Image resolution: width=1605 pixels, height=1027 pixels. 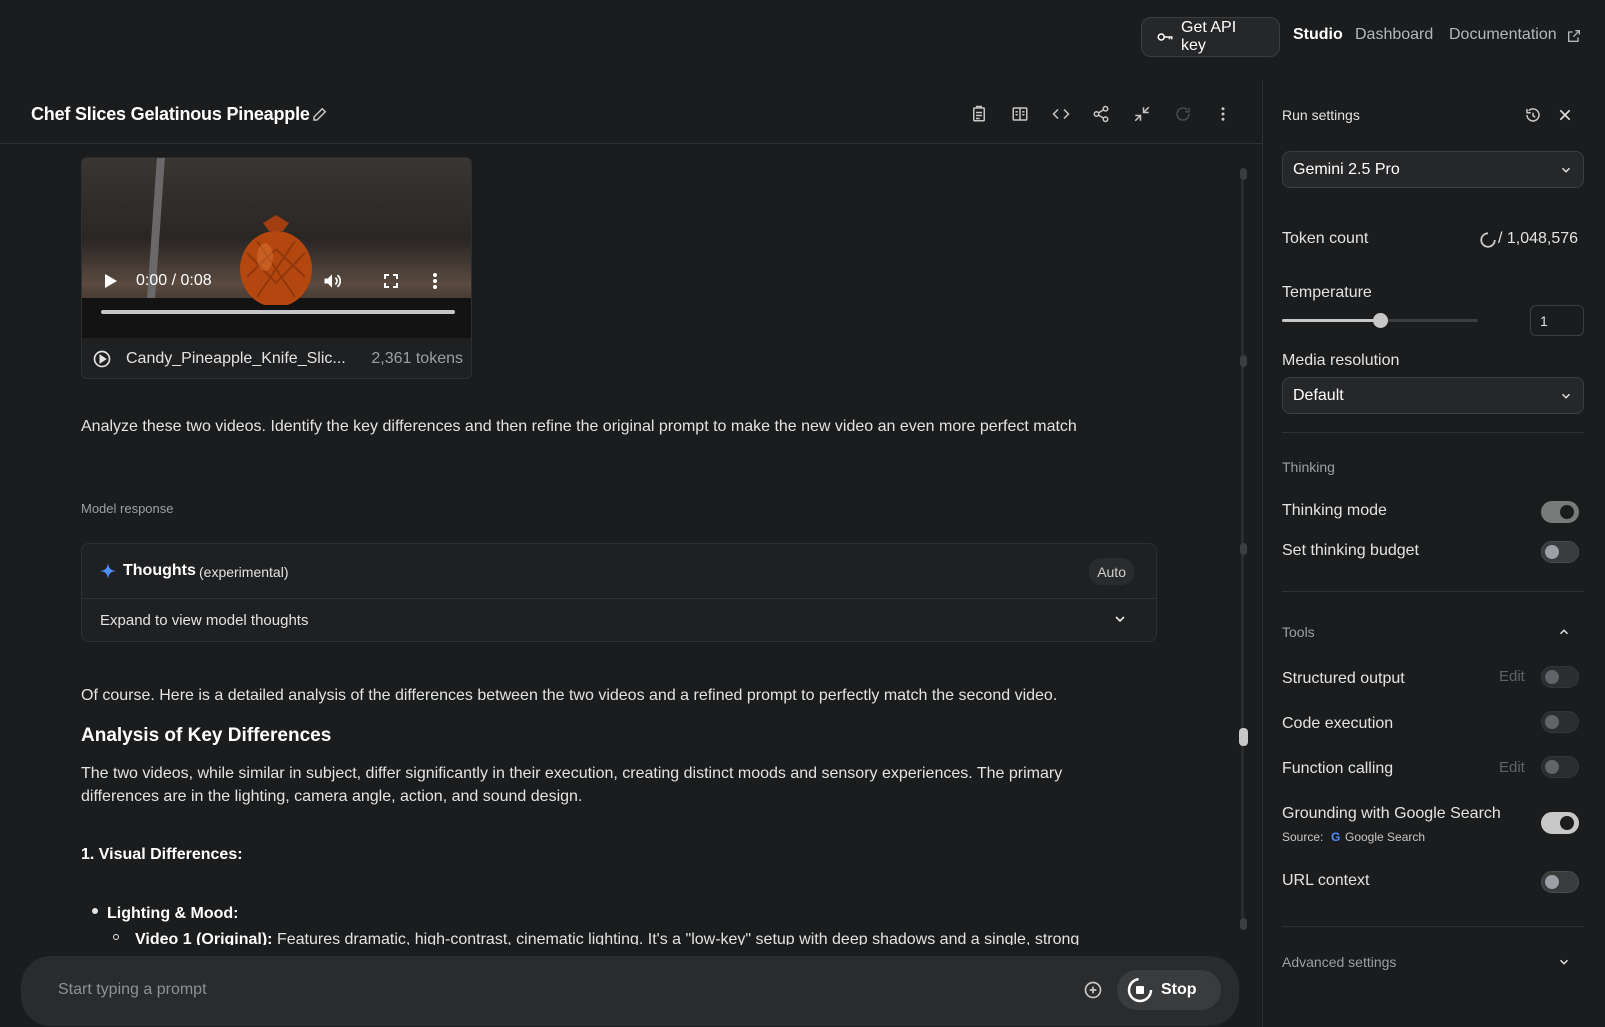 What do you see at coordinates (1326, 880) in the screenshot?
I see `url-context-label: URL context` at bounding box center [1326, 880].